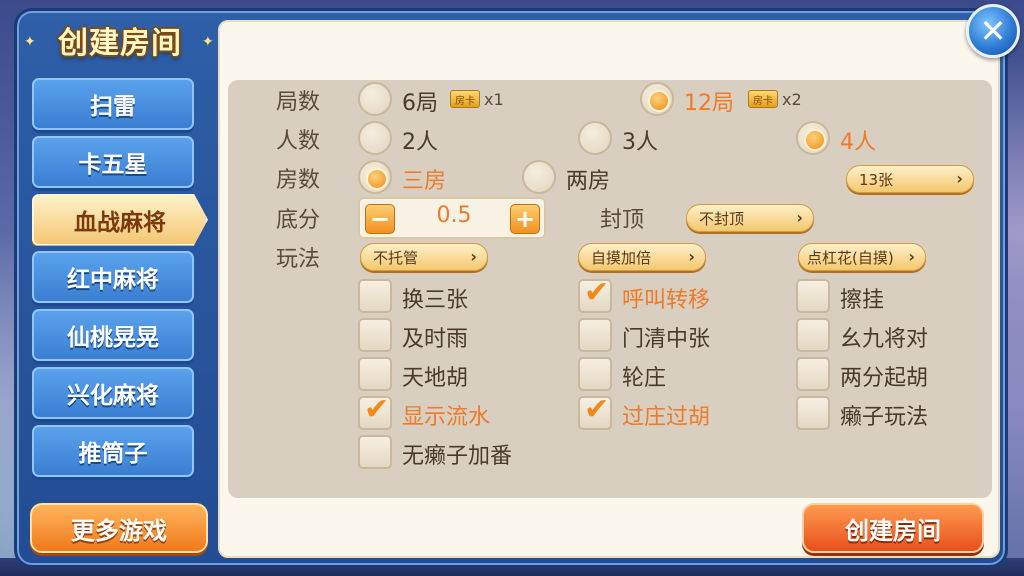 This screenshot has height=576, width=1024. I want to click on tab-xinghua-majiang: 兴化麻将, so click(113, 392).